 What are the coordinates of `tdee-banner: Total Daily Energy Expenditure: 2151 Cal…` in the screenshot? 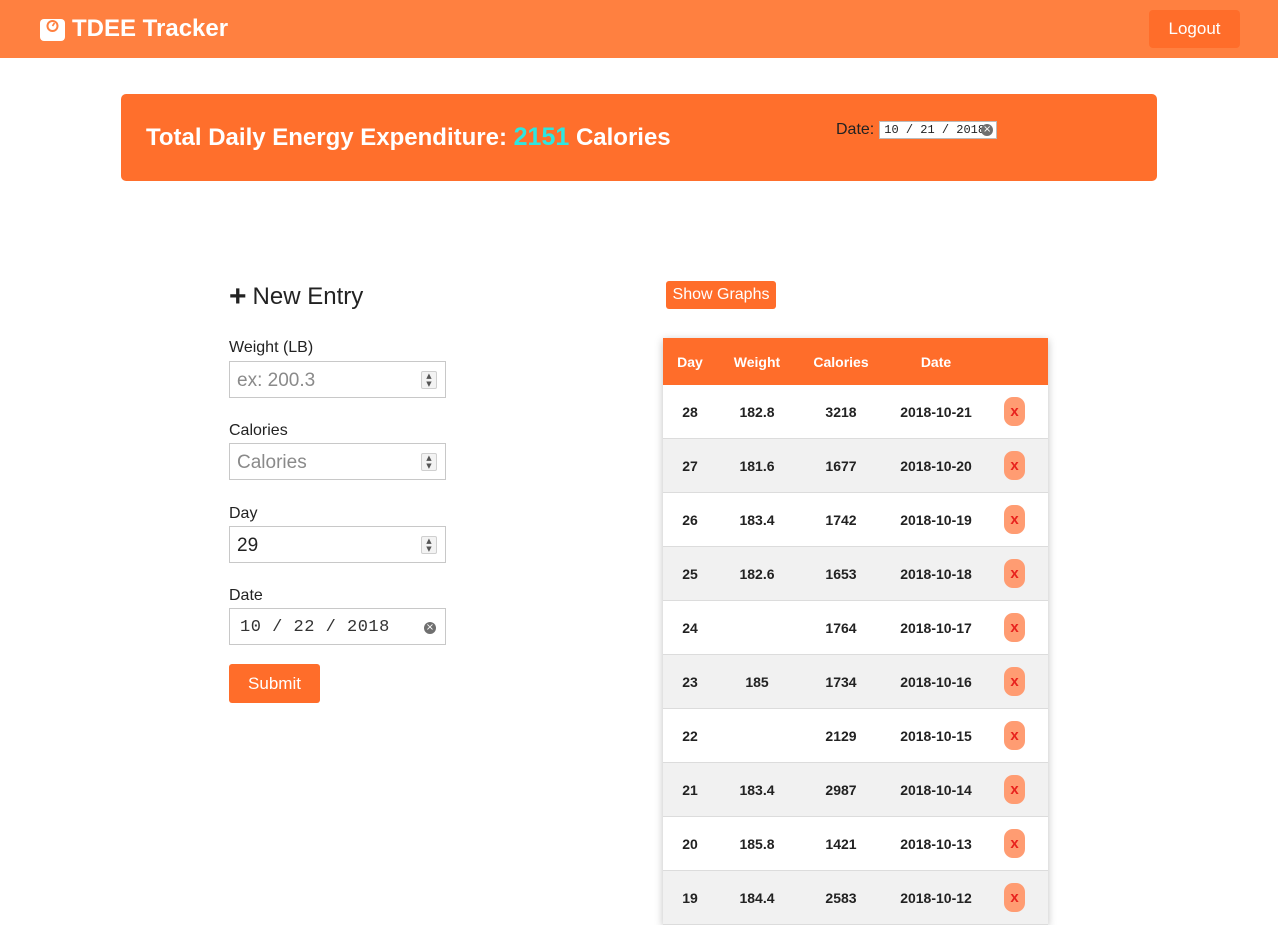 It's located at (639, 137).